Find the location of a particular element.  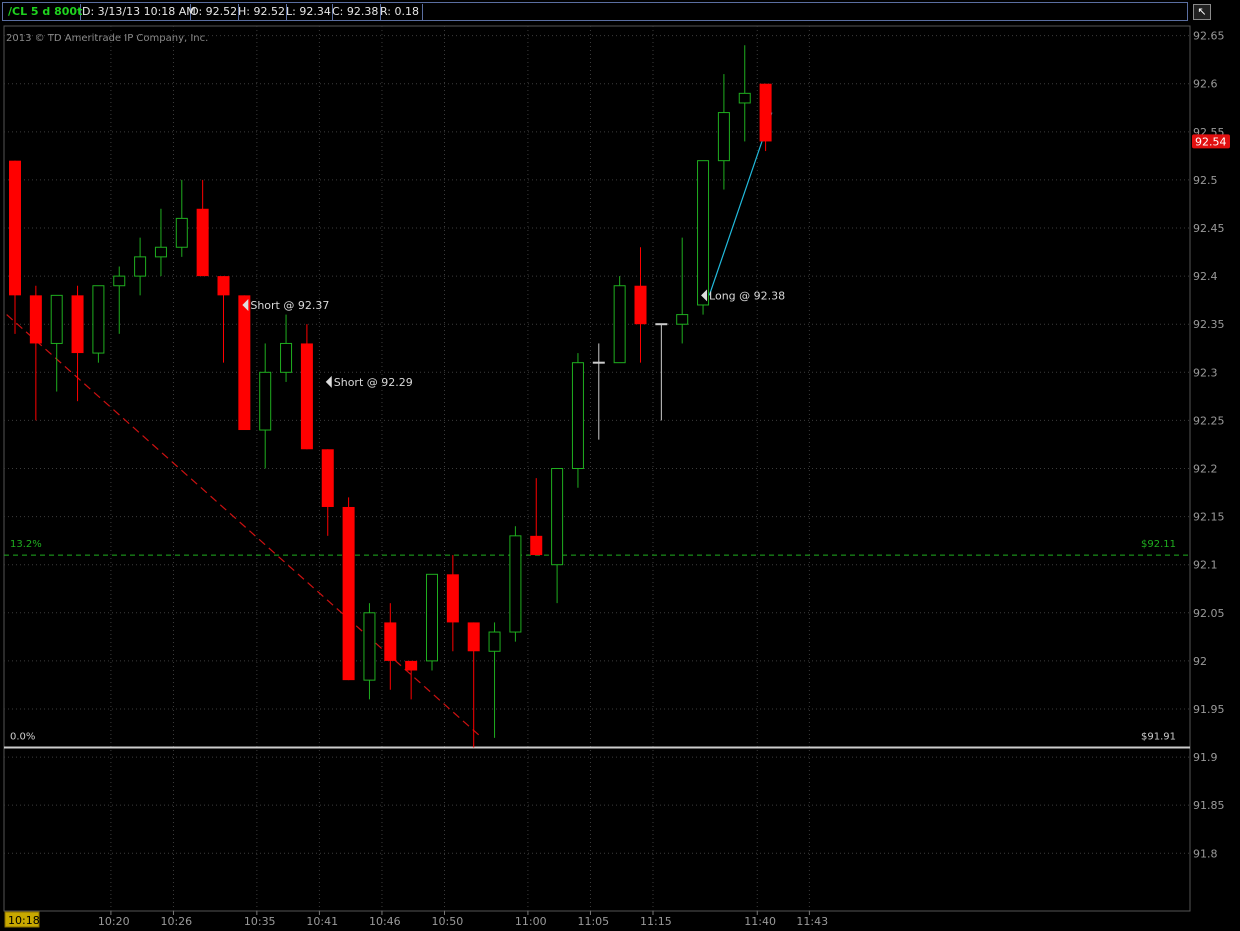

x-tick-label: 10:35 is located at coordinates (260, 921).